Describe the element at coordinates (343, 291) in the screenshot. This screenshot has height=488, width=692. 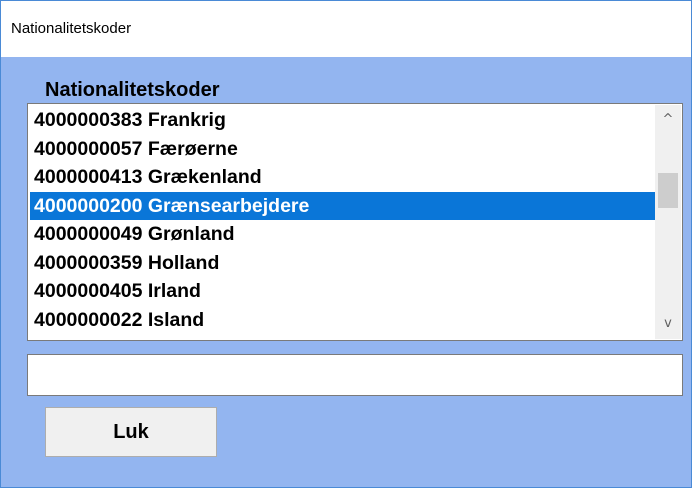
I see `list-item: 4000000405 Irland` at that location.